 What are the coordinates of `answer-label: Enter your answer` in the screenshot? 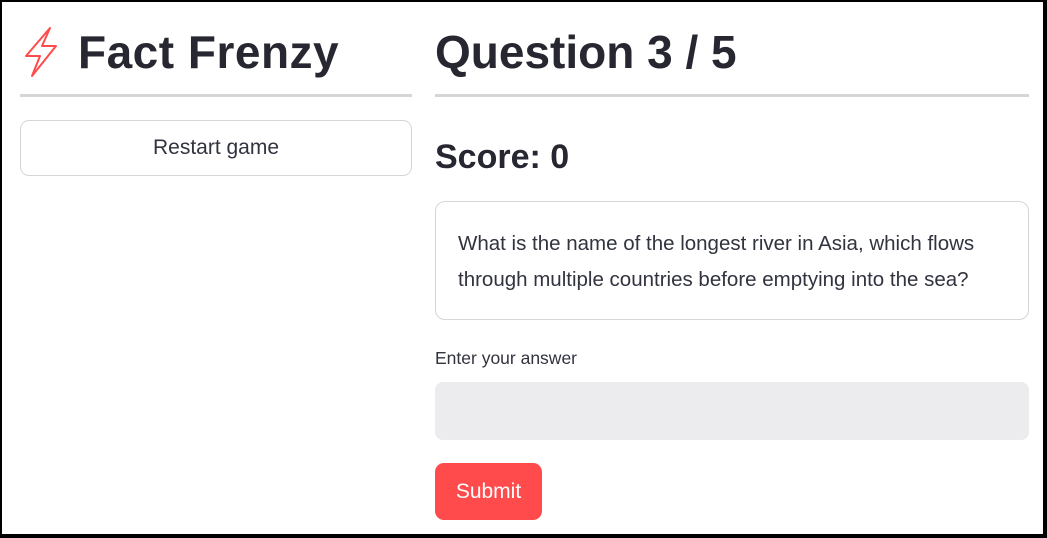 It's located at (506, 358).